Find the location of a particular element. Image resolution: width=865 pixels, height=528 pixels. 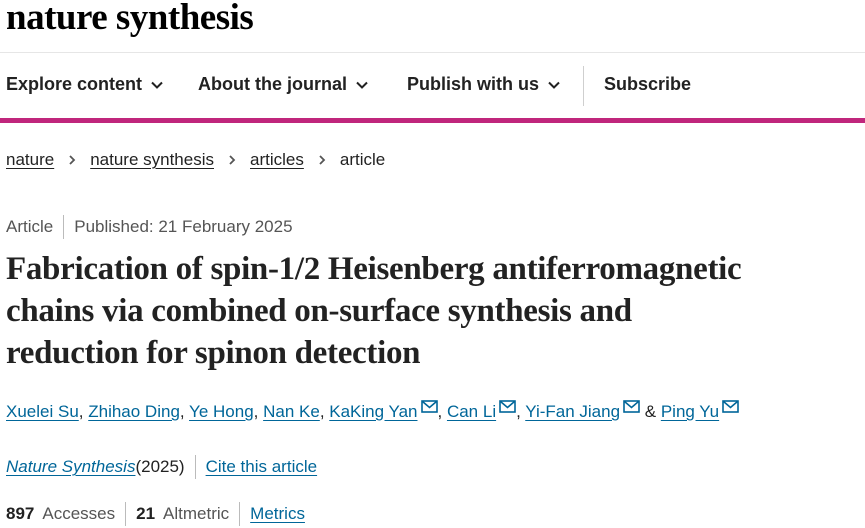

nav-item-label: Explore content is located at coordinates (74, 84).